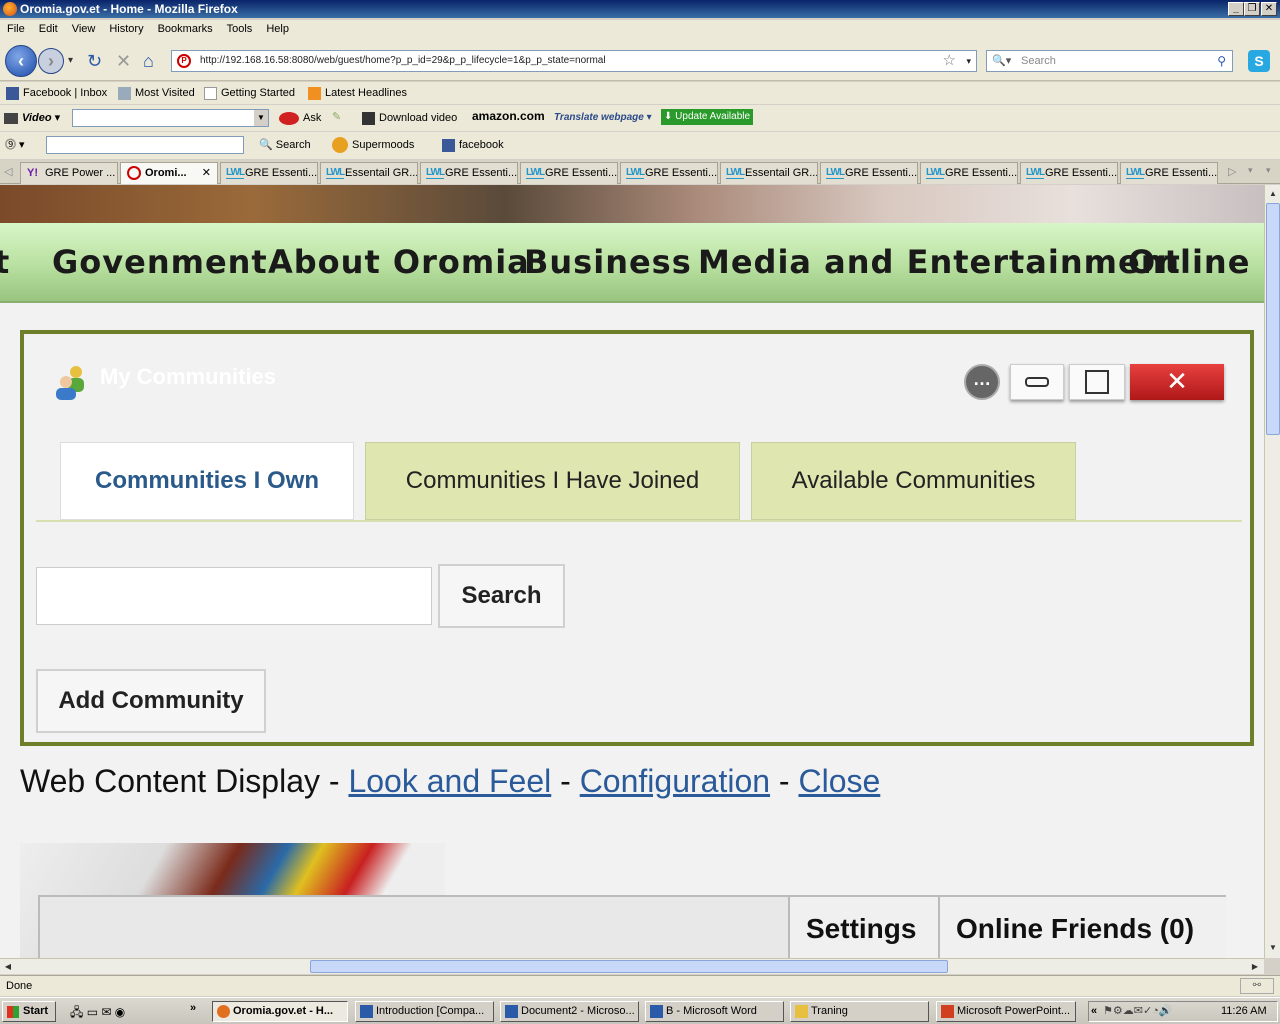 The height and width of the screenshot is (1024, 1280). Describe the element at coordinates (123, 61) in the screenshot. I see `stop-icon: ✕` at that location.